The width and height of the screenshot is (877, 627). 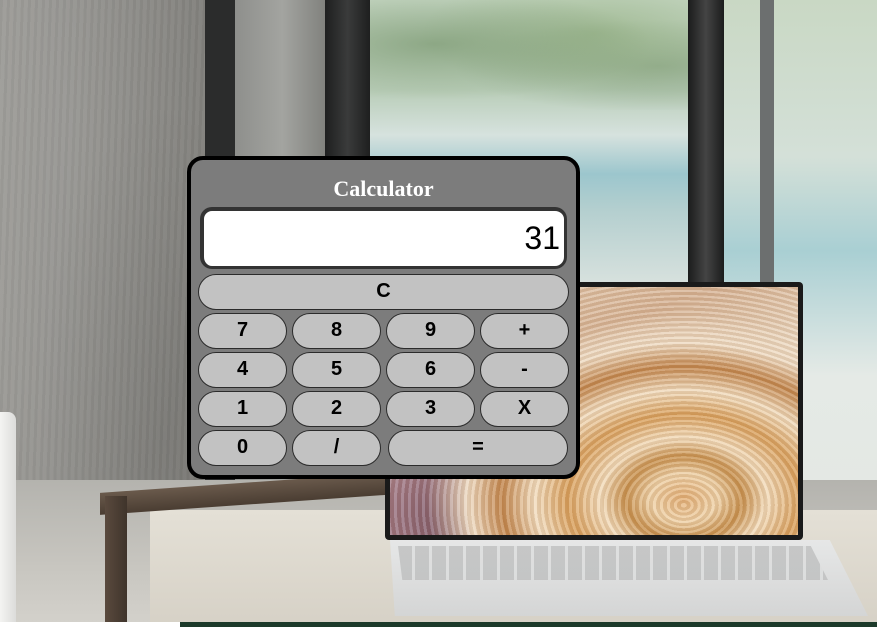 I want to click on calculator-display: 31, so click(x=383, y=238).